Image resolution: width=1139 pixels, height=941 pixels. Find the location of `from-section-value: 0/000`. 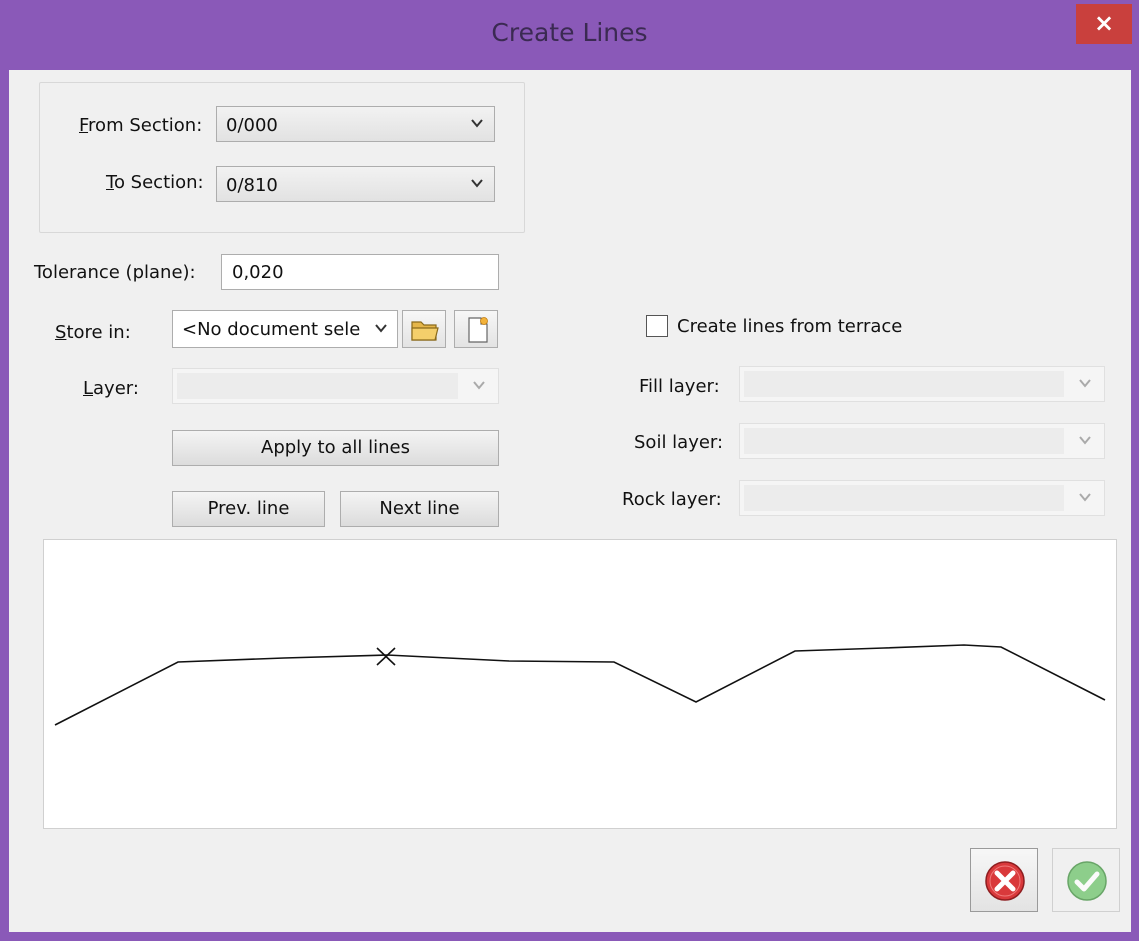

from-section-value: 0/000 is located at coordinates (252, 125).